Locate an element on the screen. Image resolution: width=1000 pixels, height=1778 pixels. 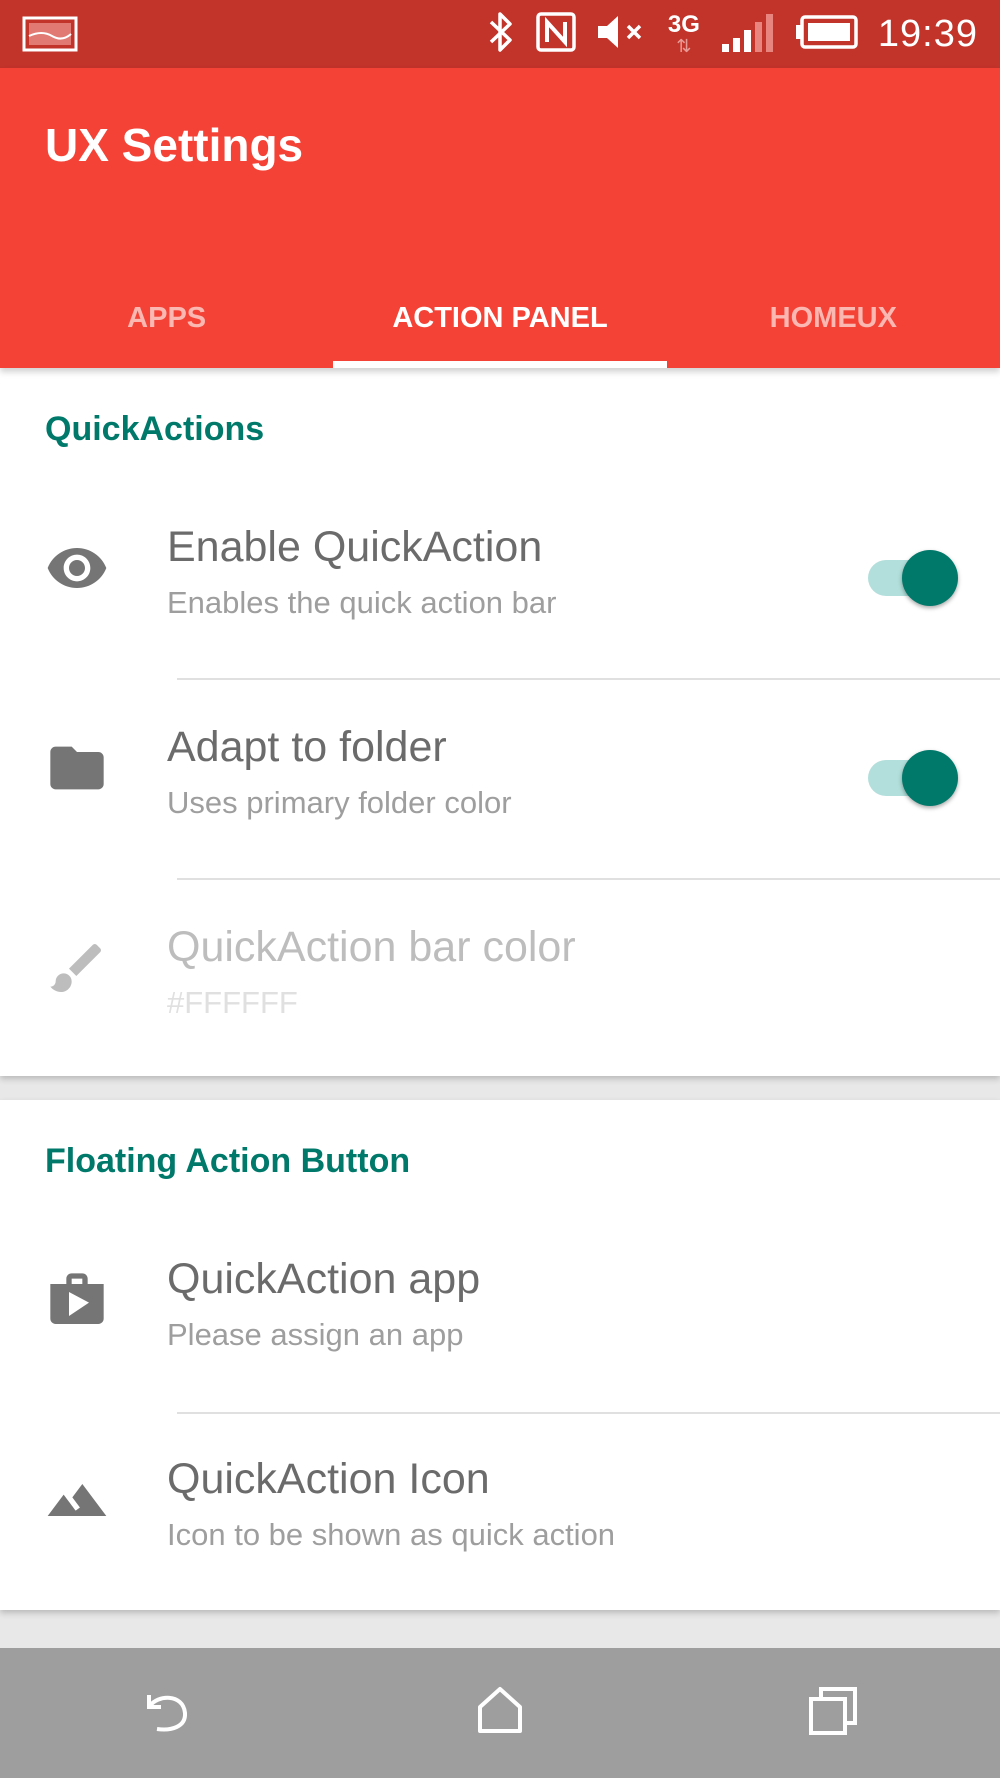
home-button is located at coordinates (500, 1713).